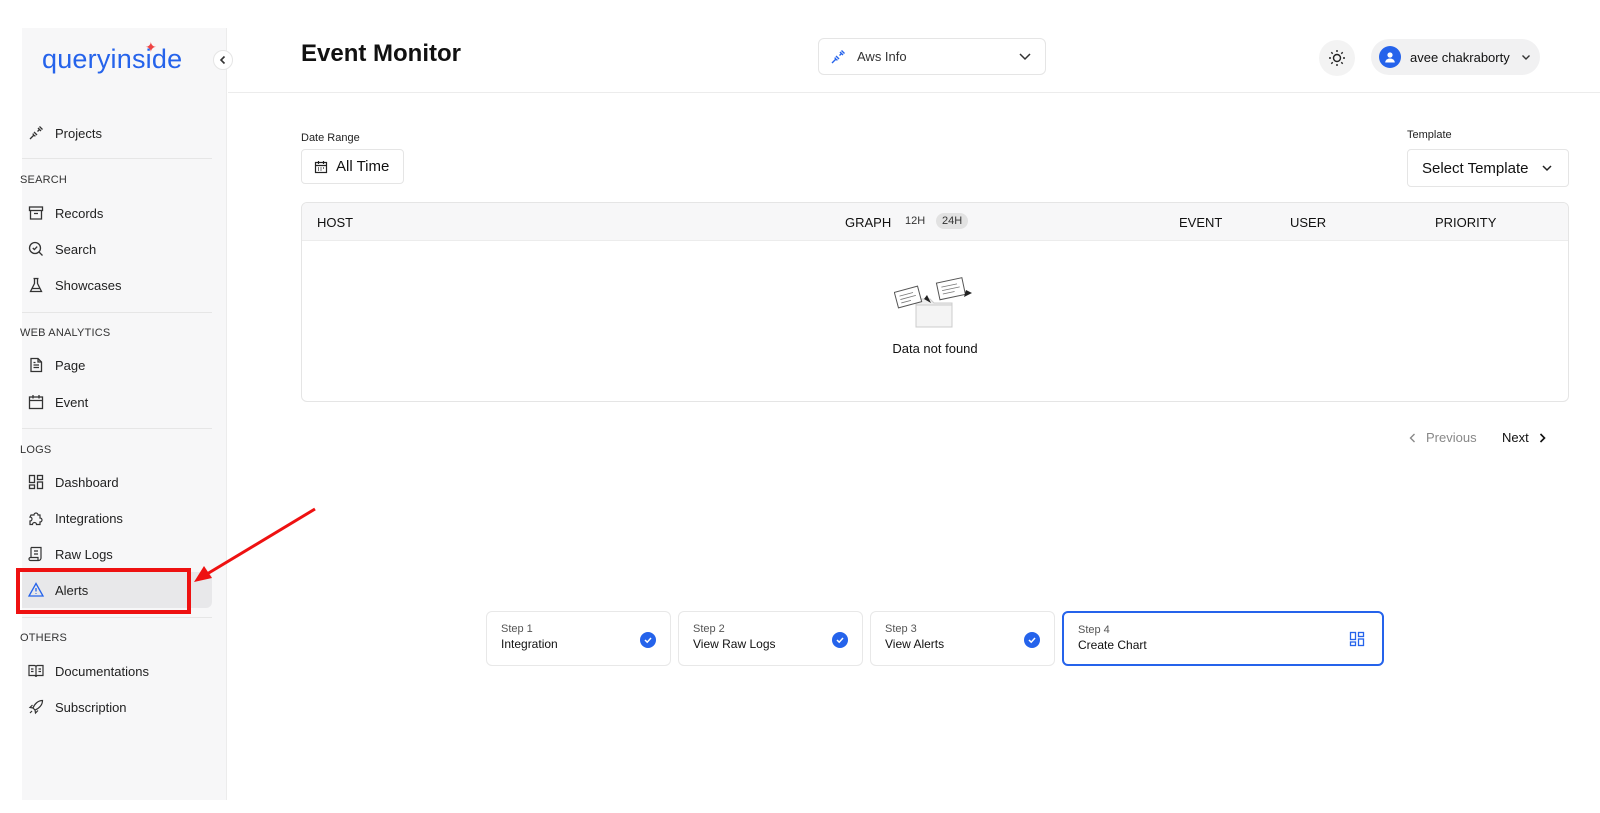 This screenshot has width=1600, height=813. Describe the element at coordinates (1308, 222) in the screenshot. I see `column-user: USER` at that location.